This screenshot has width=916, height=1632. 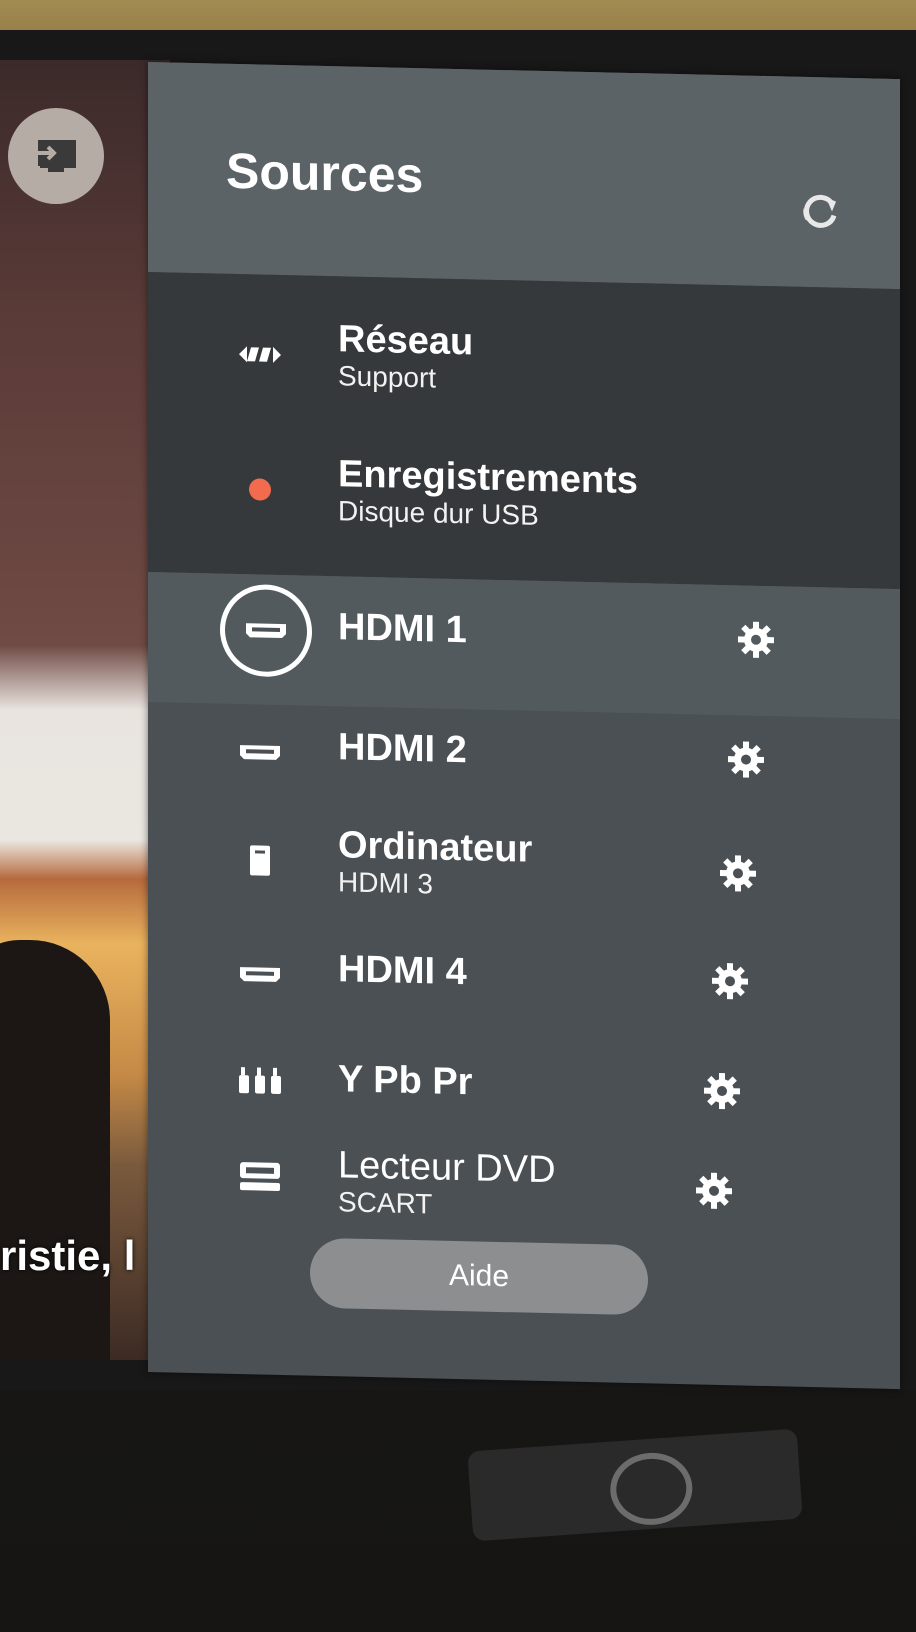 I want to click on help-button: Aide, so click(x=479, y=1276).